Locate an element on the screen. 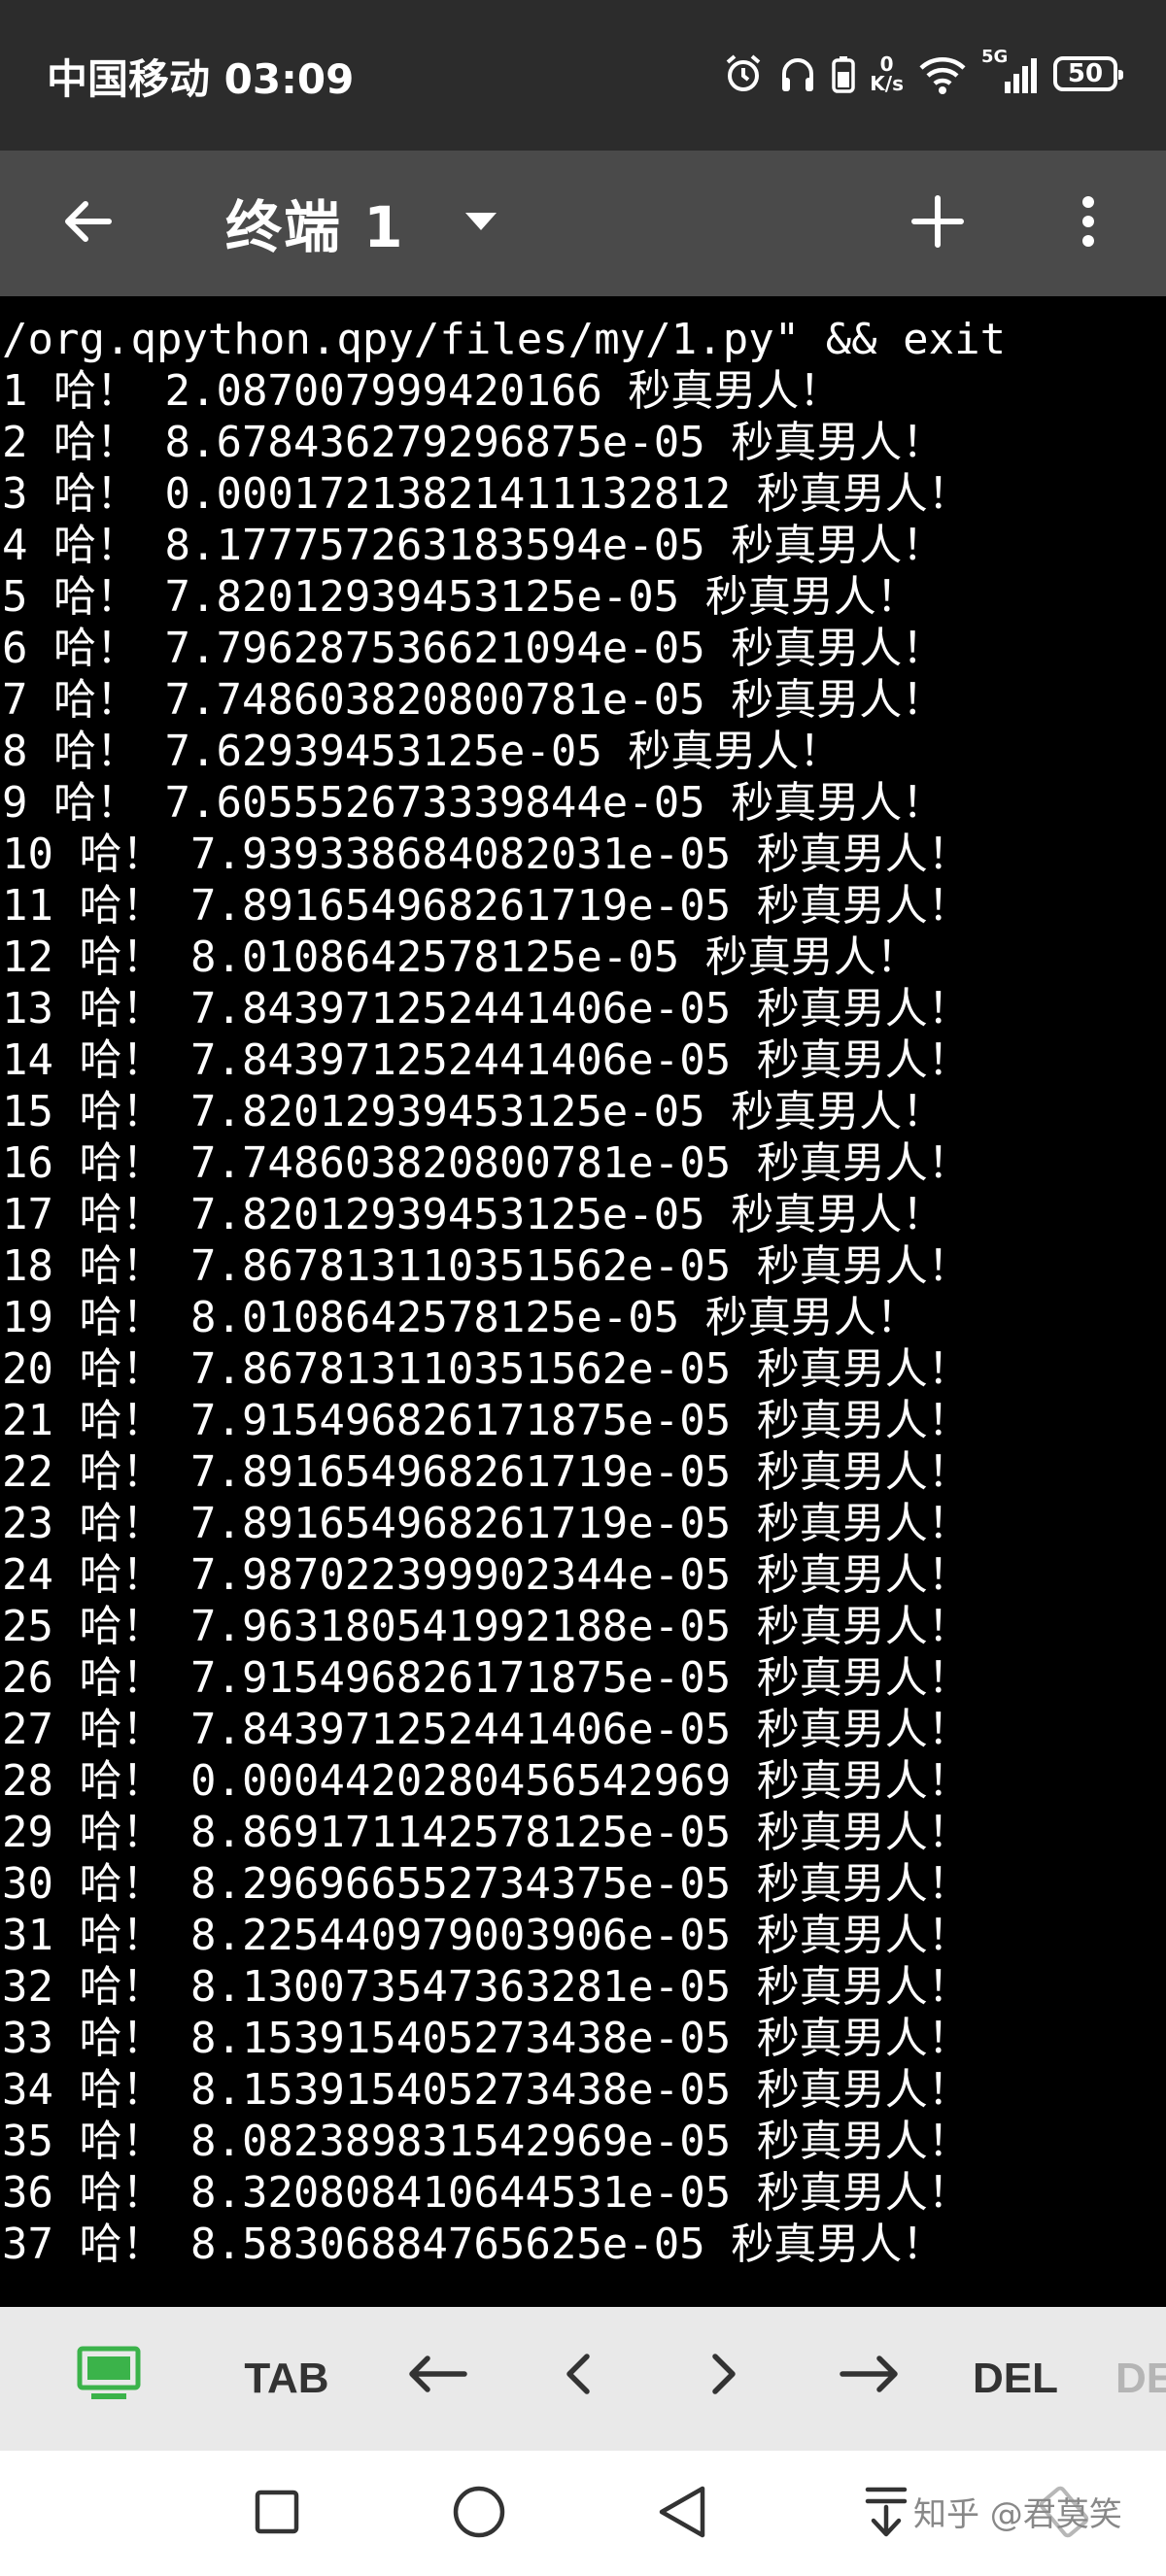 The height and width of the screenshot is (2576, 1166). recents-button is located at coordinates (277, 2514).